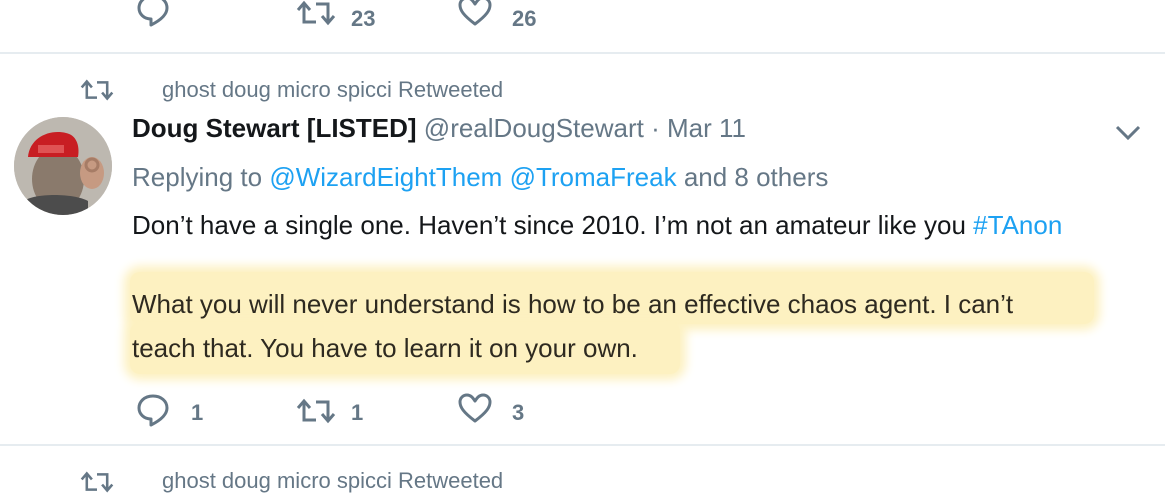 This screenshot has width=1165, height=496. What do you see at coordinates (363, 18) in the screenshot?
I see `retweet-count: 23` at bounding box center [363, 18].